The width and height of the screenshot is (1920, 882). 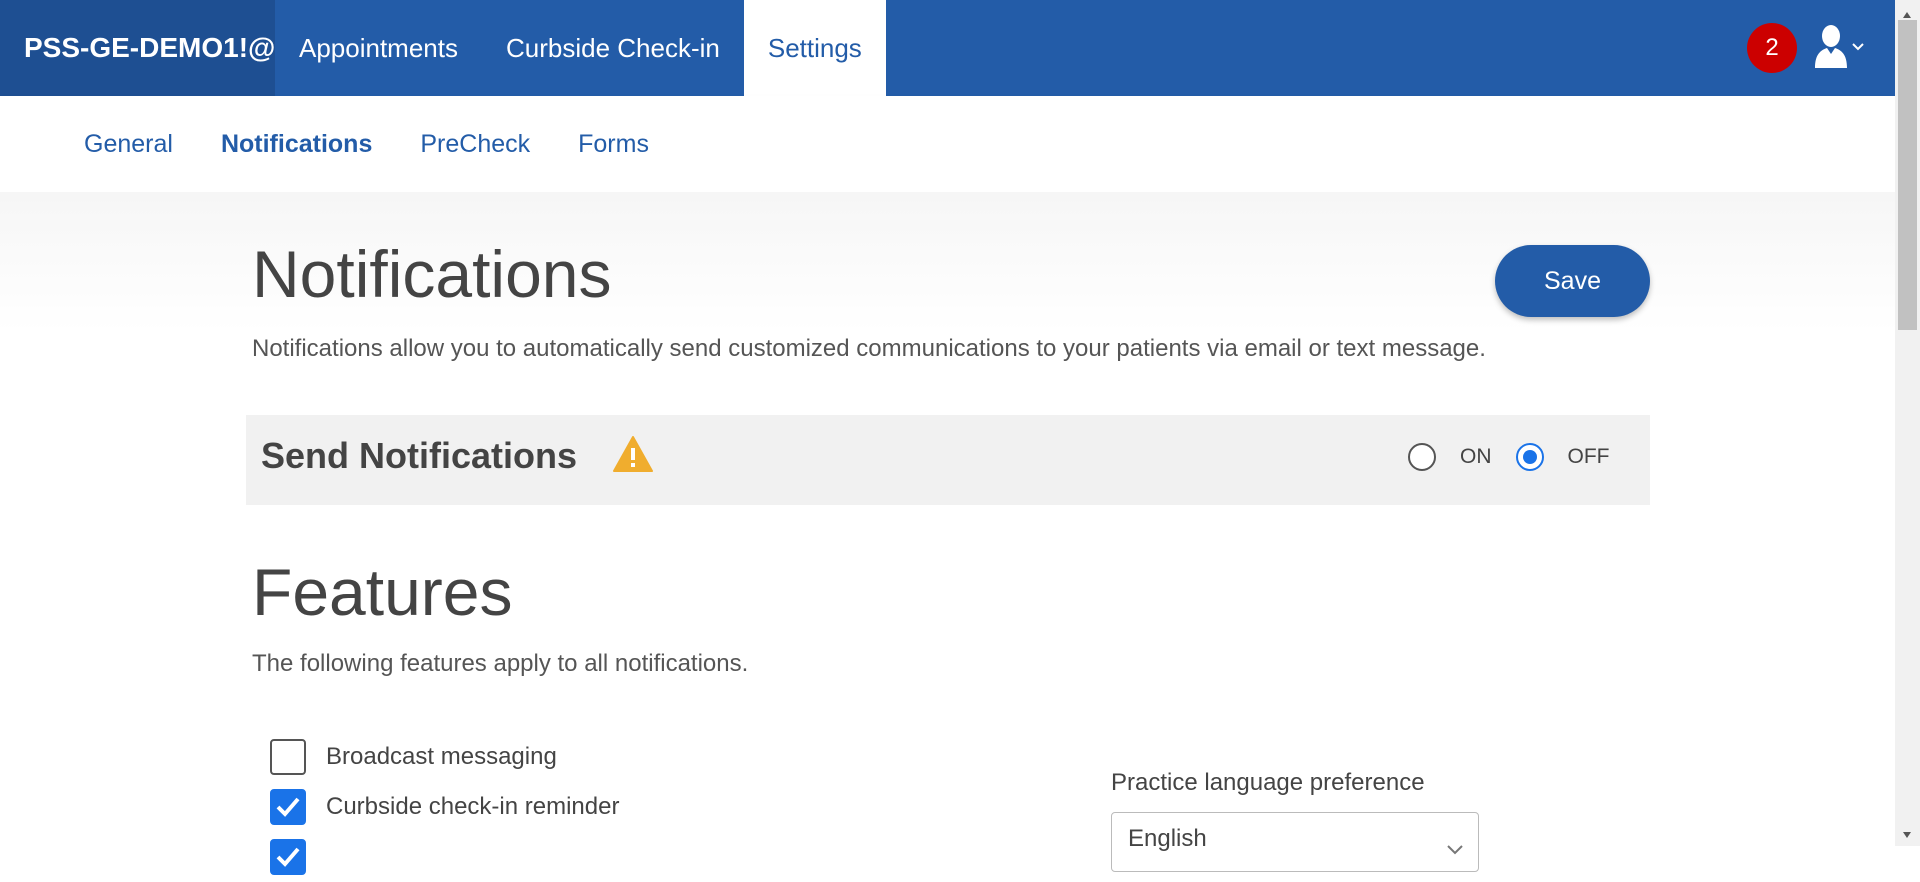 I want to click on page-title: Notifications, so click(x=432, y=274).